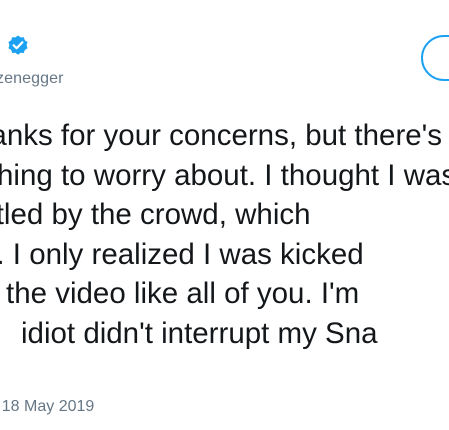  Describe the element at coordinates (224, 175) in the screenshot. I see `tweet-text-line: nothing to worry about. I thought I was` at that location.